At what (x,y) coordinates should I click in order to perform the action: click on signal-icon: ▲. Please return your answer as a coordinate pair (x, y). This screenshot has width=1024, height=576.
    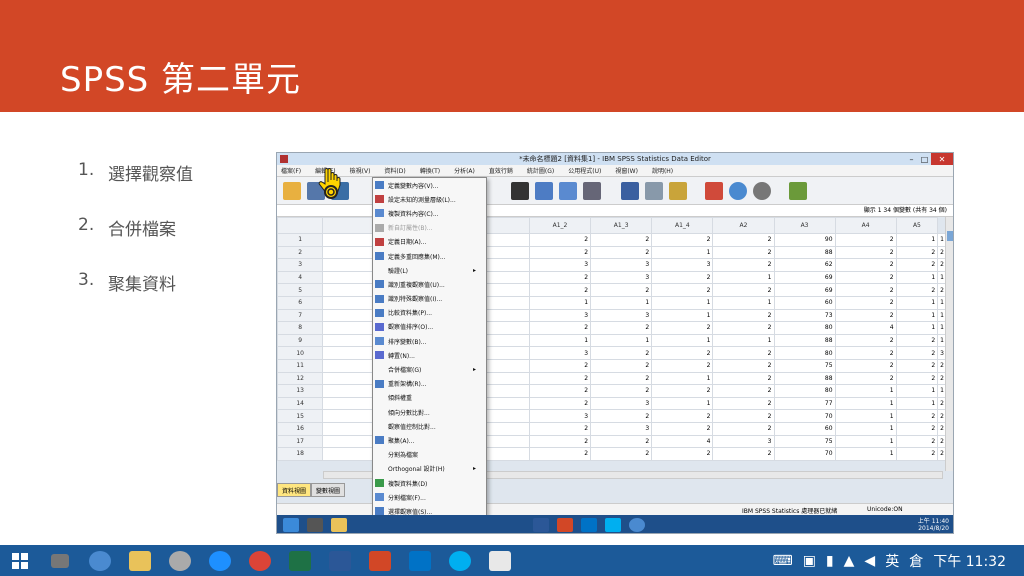
    Looking at the image, I should click on (849, 561).